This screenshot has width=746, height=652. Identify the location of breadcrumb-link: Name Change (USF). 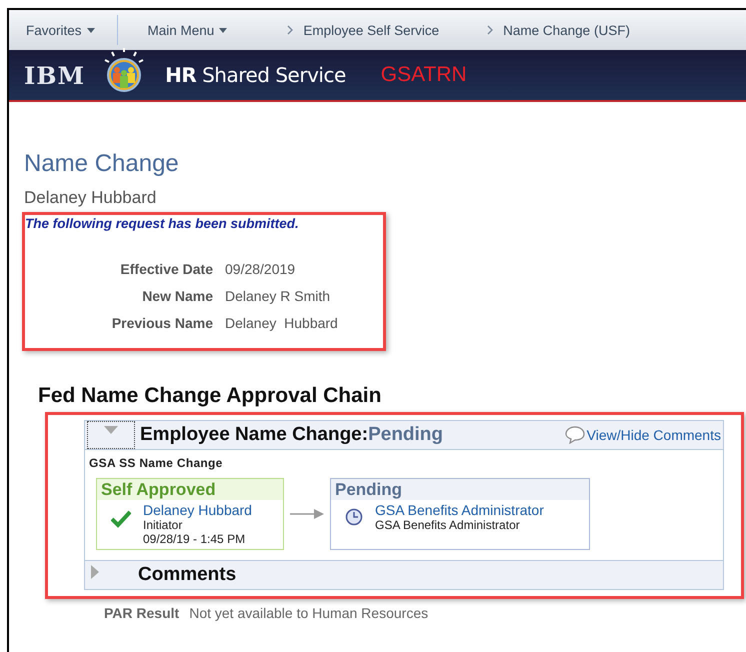
(566, 30).